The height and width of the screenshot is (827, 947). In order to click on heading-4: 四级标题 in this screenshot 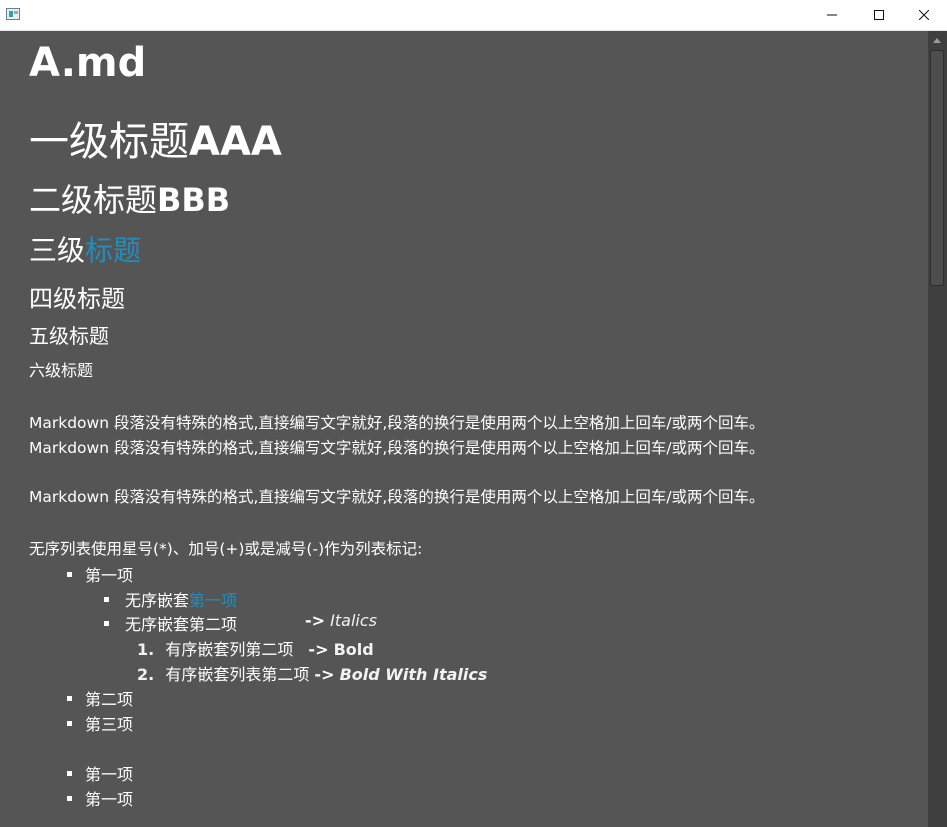, I will do `click(77, 299)`.